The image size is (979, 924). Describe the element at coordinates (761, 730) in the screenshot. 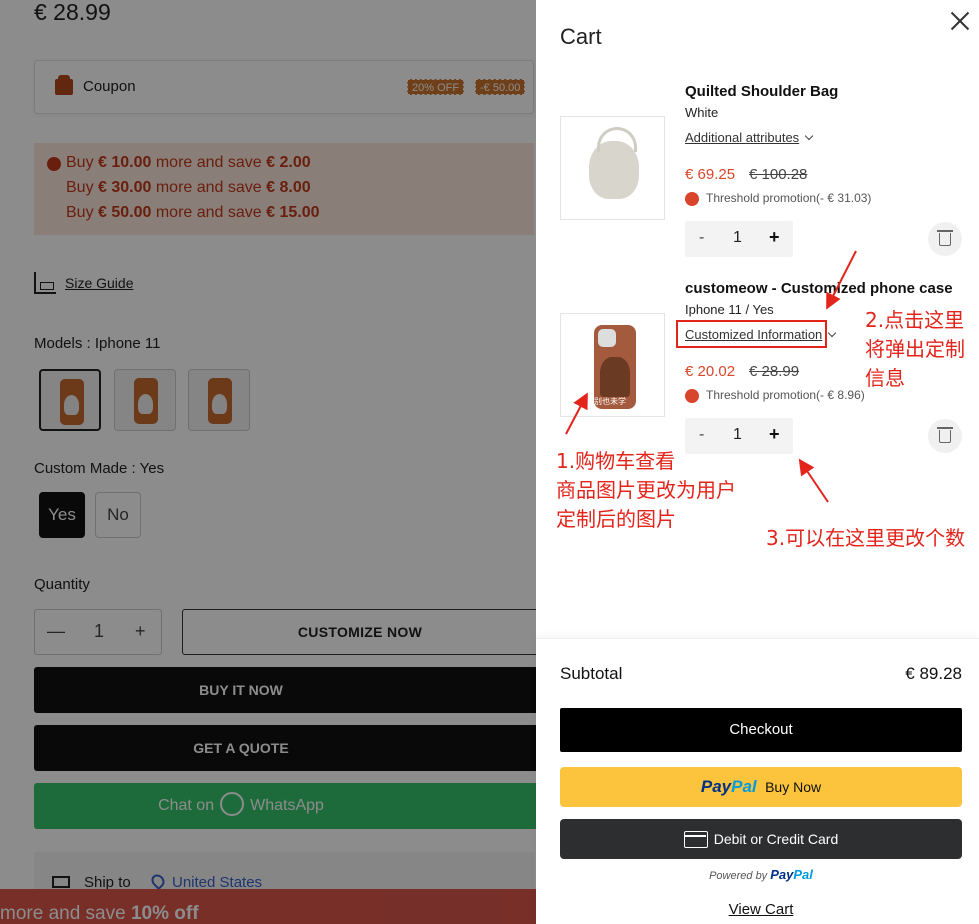

I see `checkout-button: Checkout` at that location.